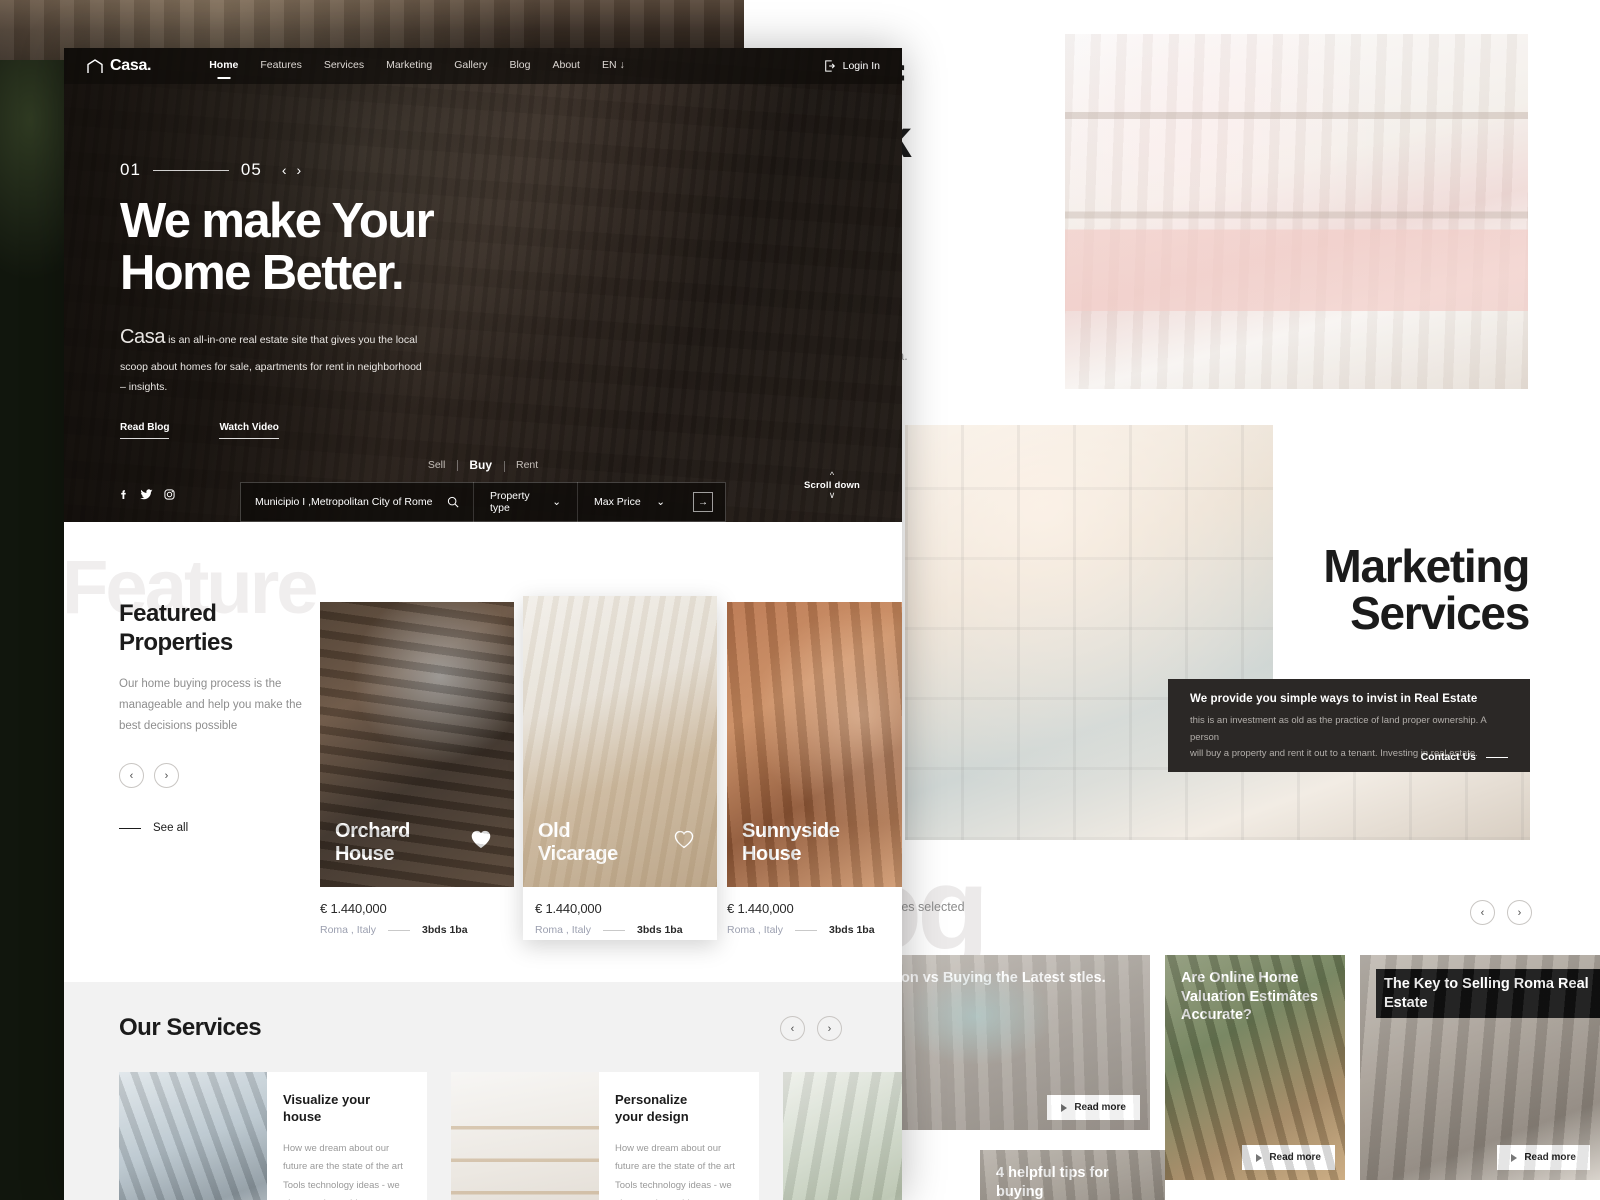 The image size is (1600, 1200). I want to click on heart-filled-icon, so click(481, 839).